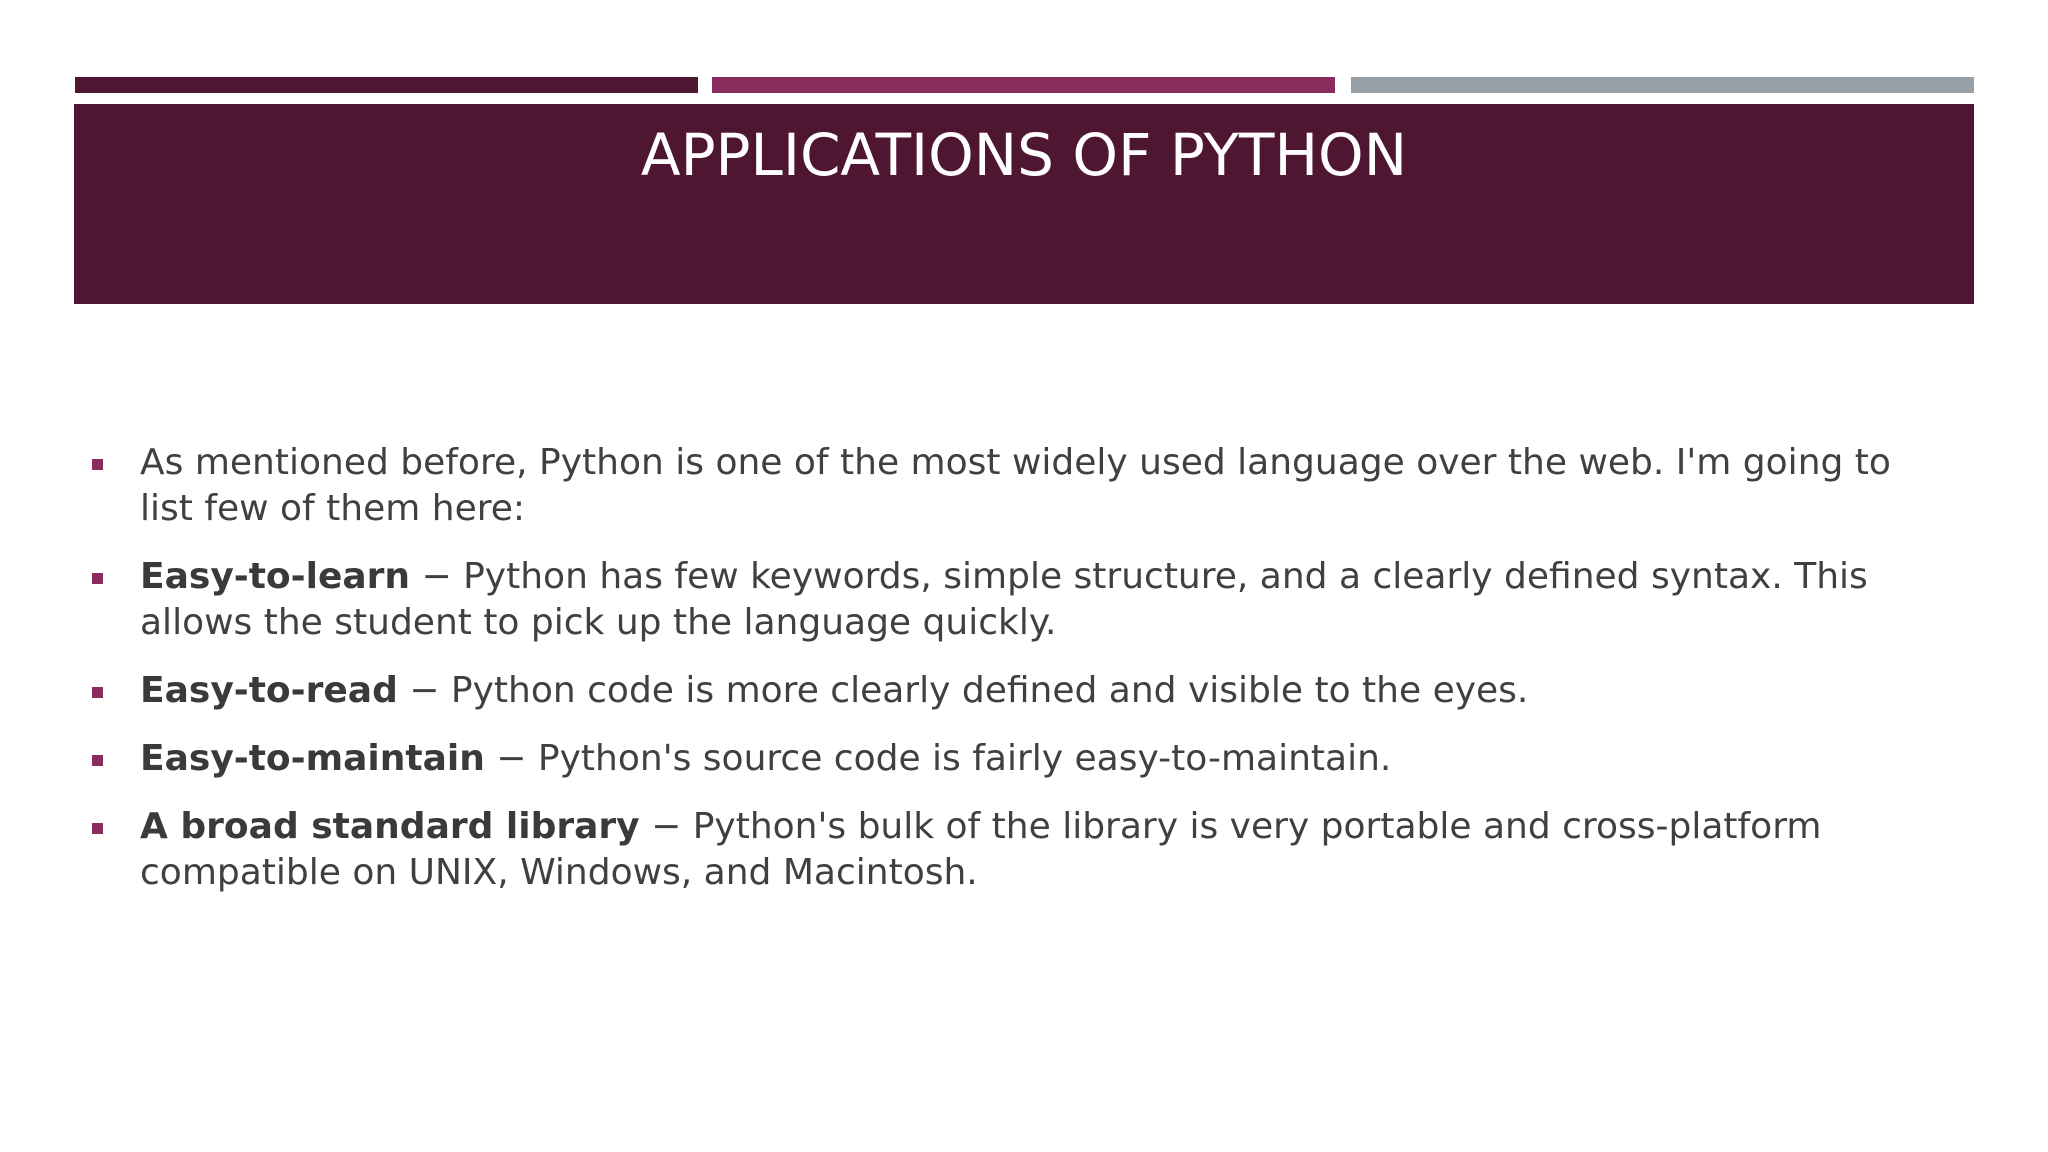 The image size is (2048, 1152). What do you see at coordinates (1023, 85) in the screenshot?
I see `accent-stripe-magenta` at bounding box center [1023, 85].